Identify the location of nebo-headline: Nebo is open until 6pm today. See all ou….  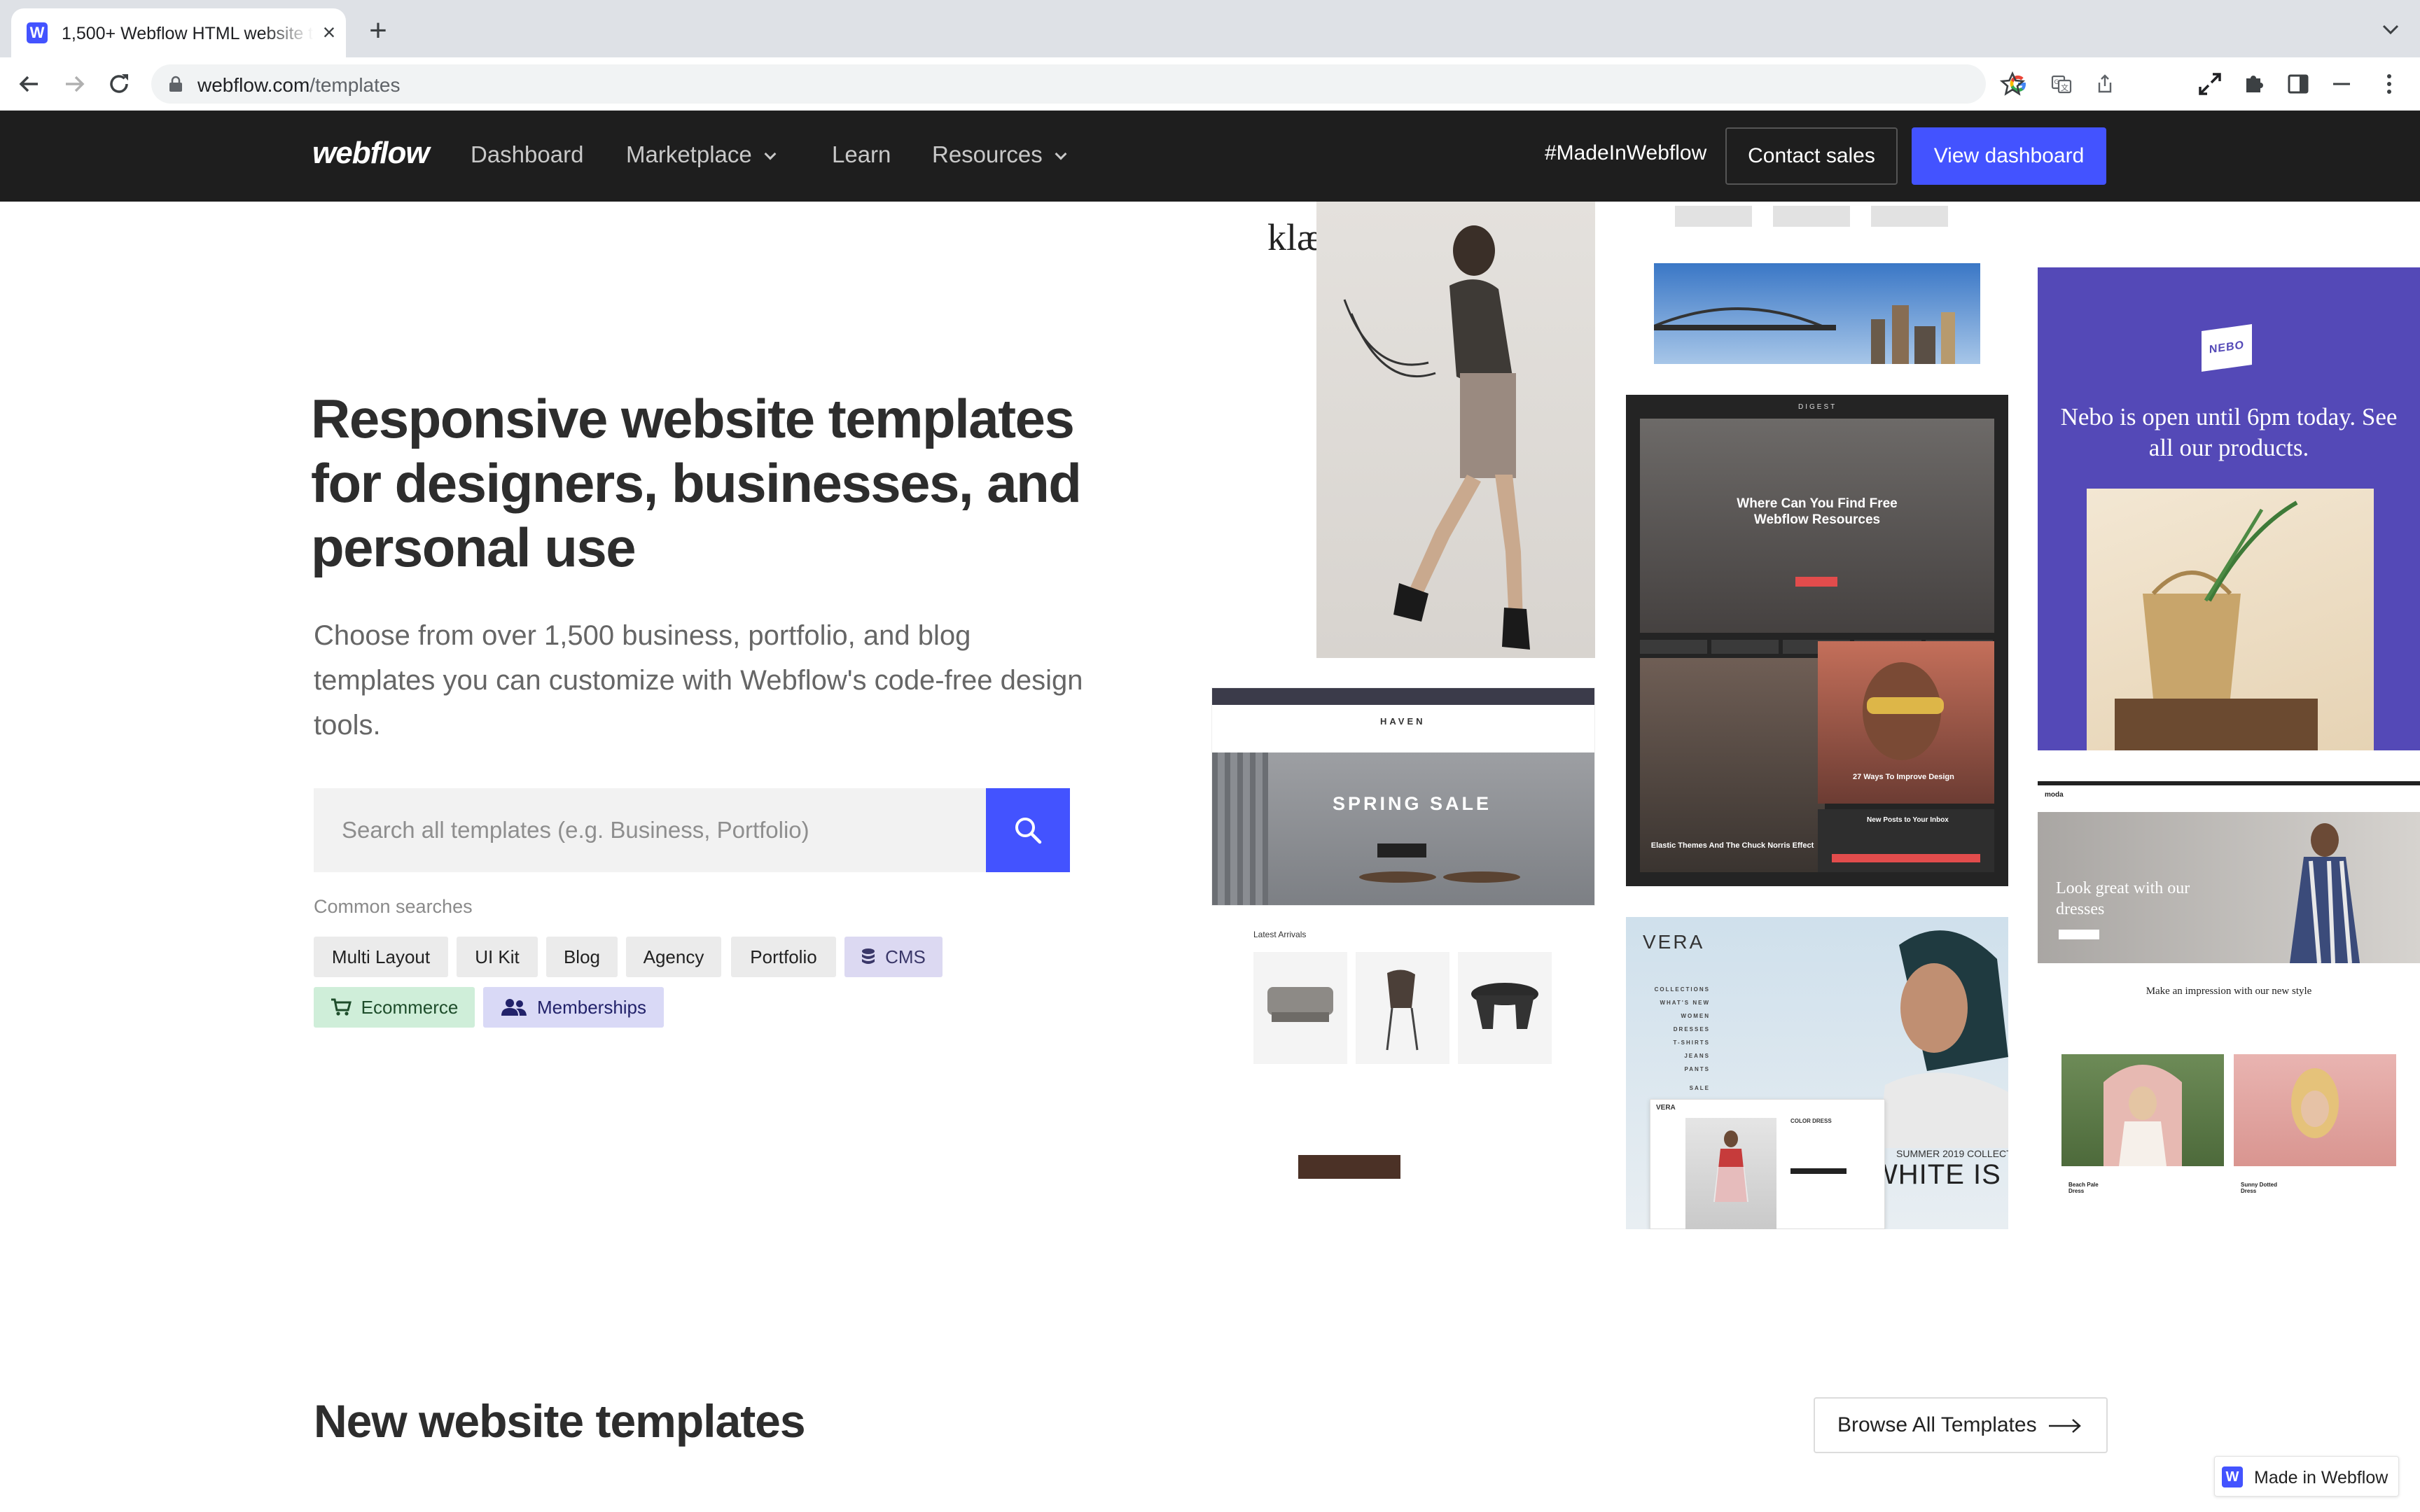
(2229, 432).